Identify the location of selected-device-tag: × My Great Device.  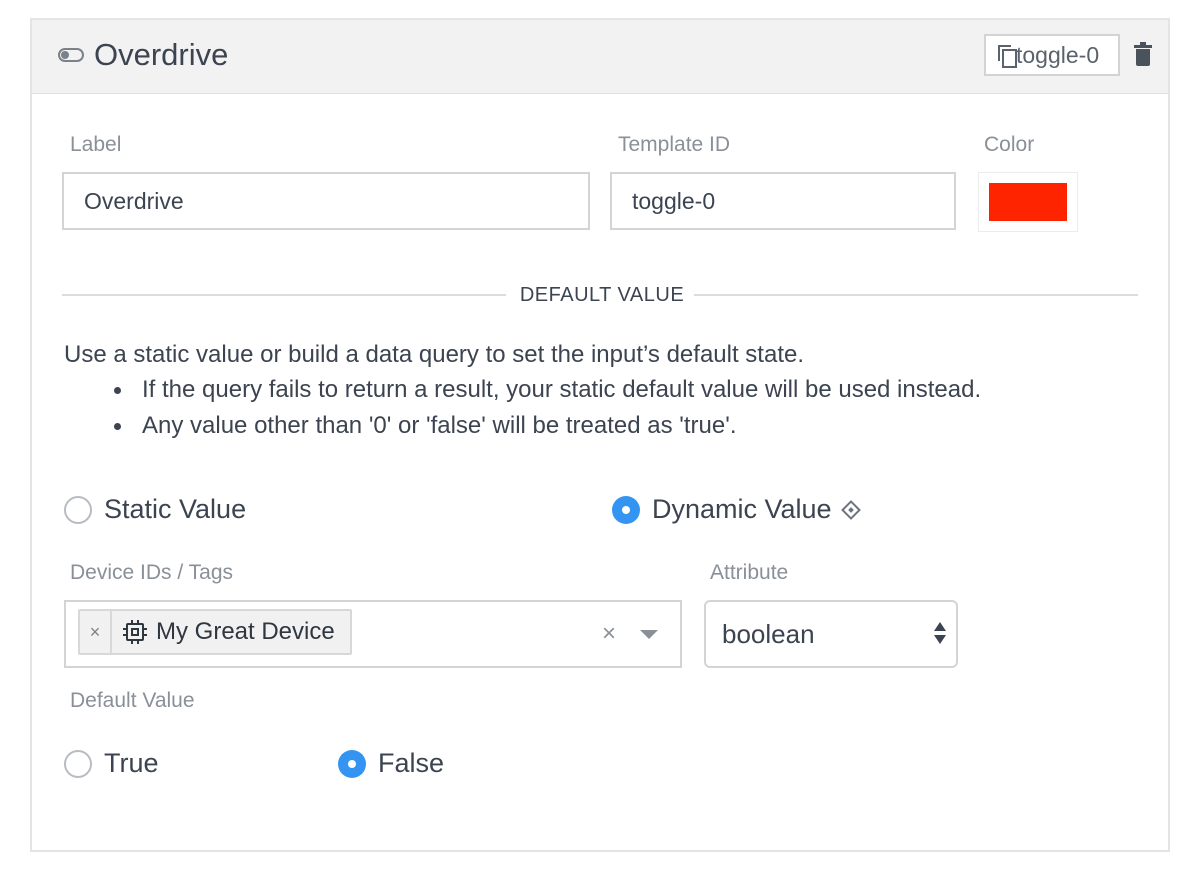
(215, 632).